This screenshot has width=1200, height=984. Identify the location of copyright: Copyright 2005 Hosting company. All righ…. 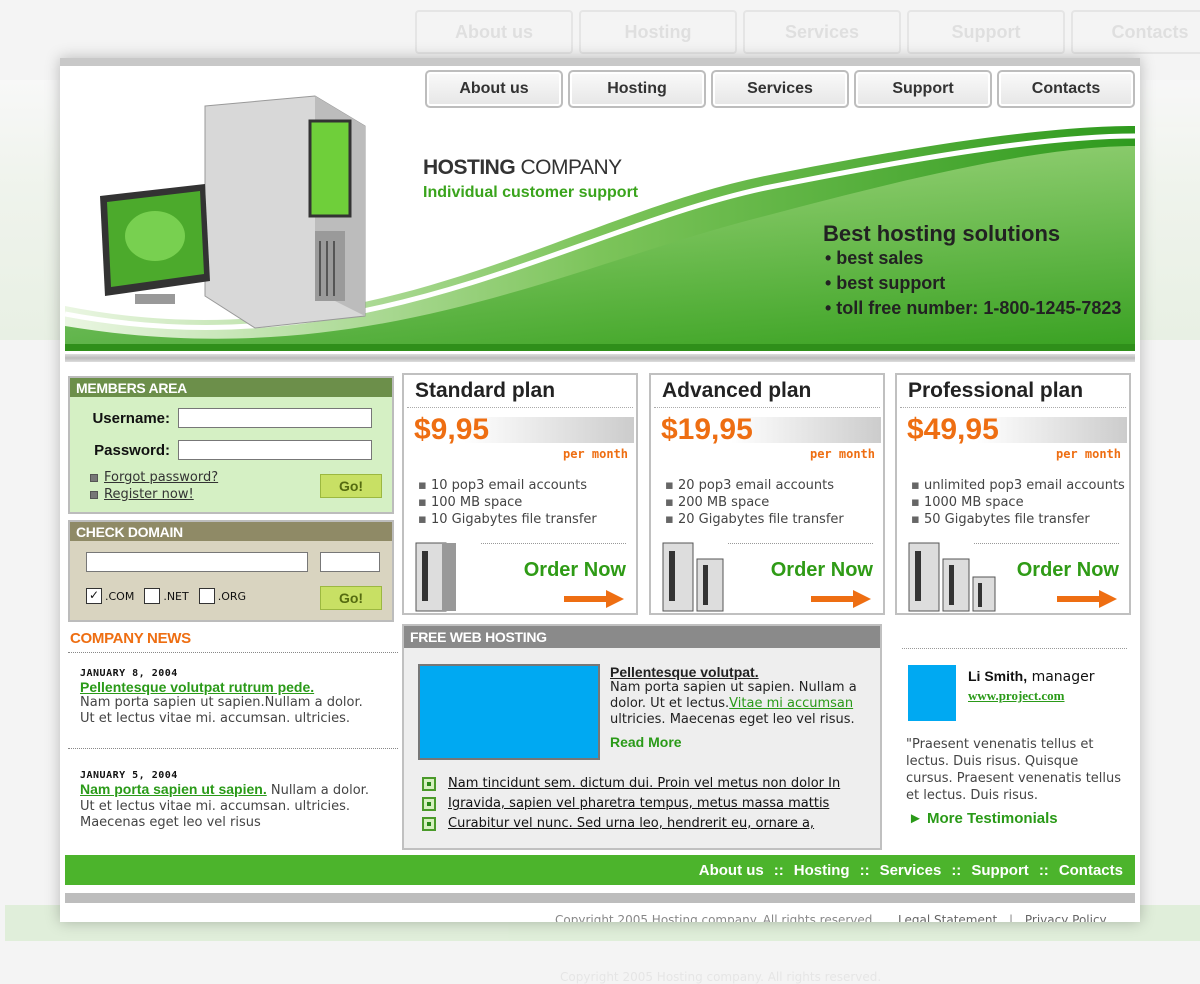
(831, 917).